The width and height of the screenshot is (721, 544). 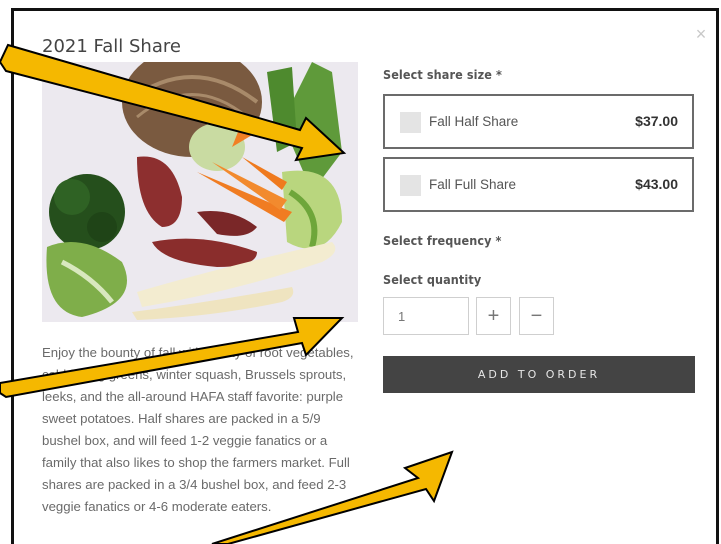 I want to click on product-title: 2021 Fall Share, so click(x=111, y=46).